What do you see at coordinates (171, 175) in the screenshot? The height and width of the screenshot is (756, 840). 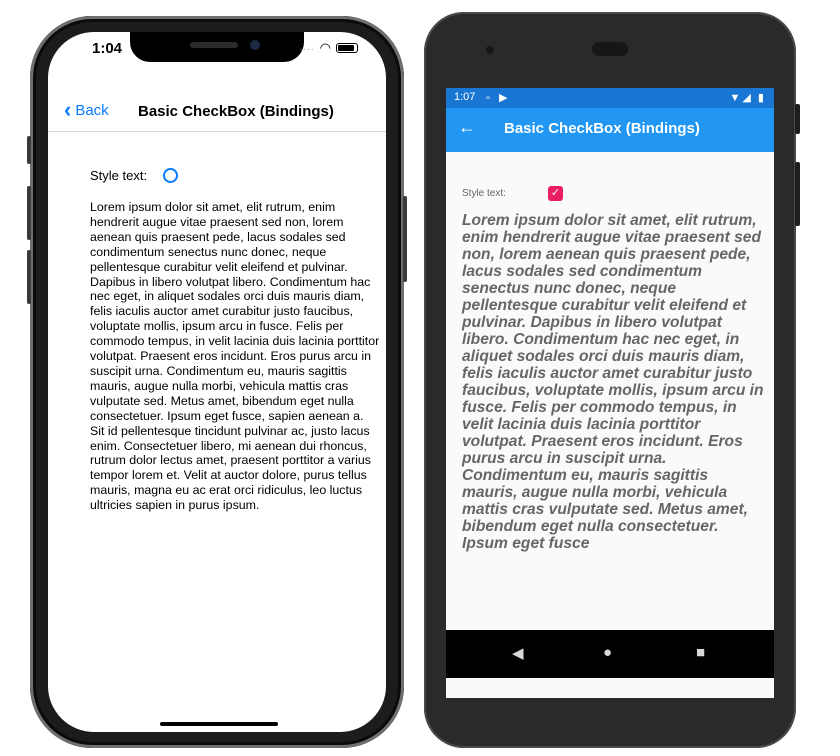 I see `ios-style-text-checkbox` at bounding box center [171, 175].